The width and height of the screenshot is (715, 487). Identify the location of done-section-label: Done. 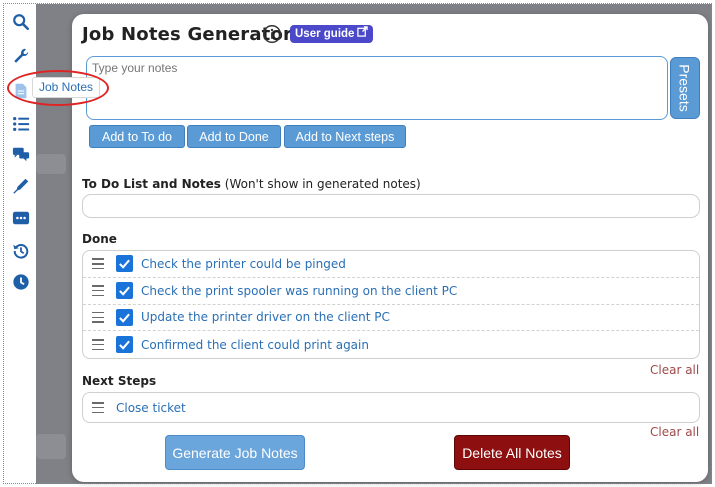
(99, 239).